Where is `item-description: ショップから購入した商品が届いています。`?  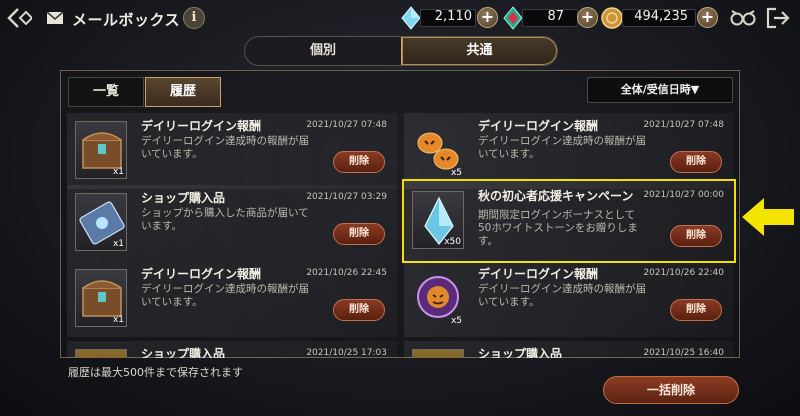 item-description: ショップから購入した商品が届いています。 is located at coordinates (225, 219).